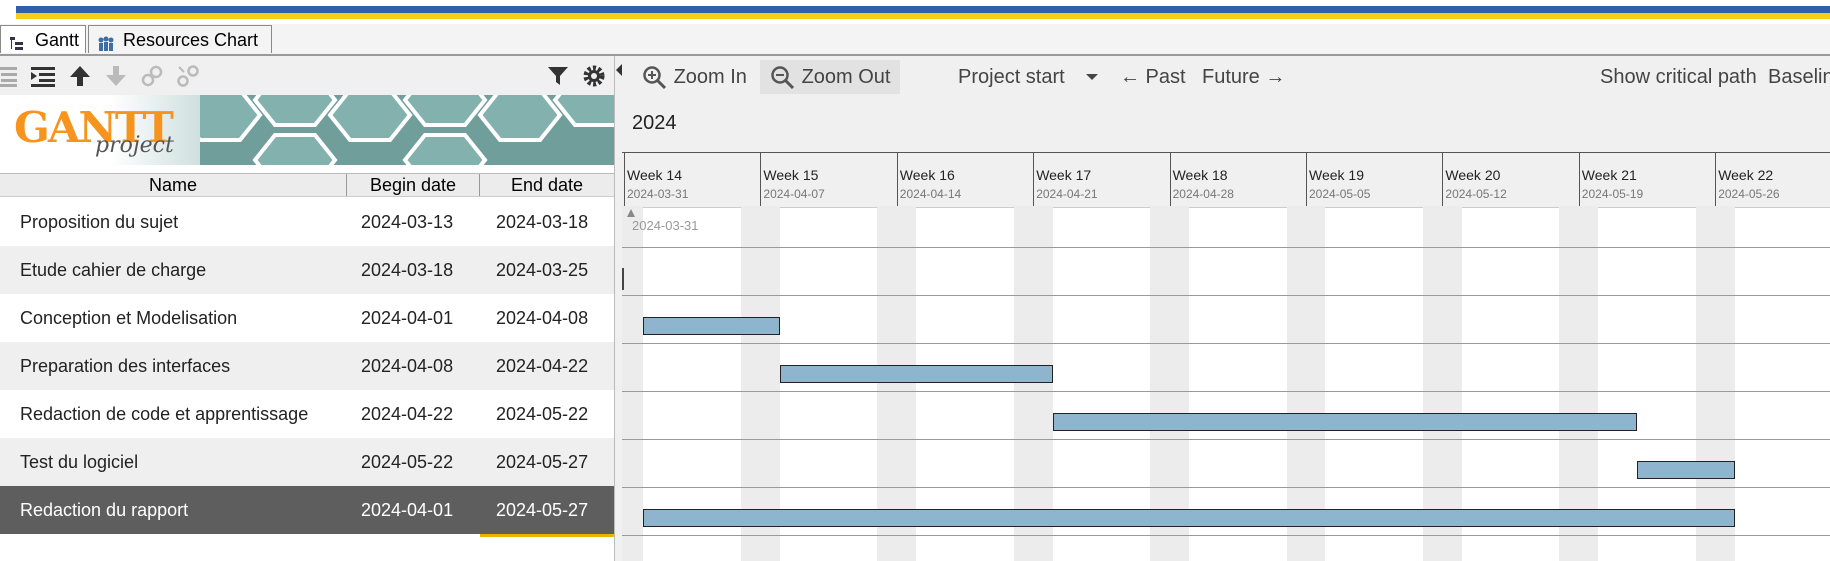 The height and width of the screenshot is (561, 1830). I want to click on week-column-header: Week 21 2024-05-19, so click(1647, 180).